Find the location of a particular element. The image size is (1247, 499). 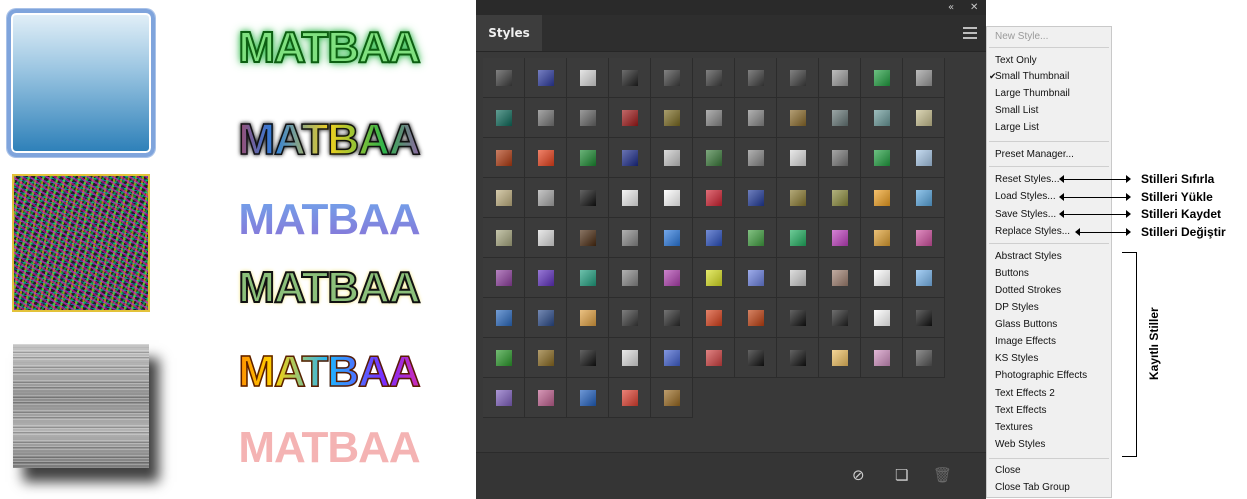

close-icon: ✕ is located at coordinates (974, 7).